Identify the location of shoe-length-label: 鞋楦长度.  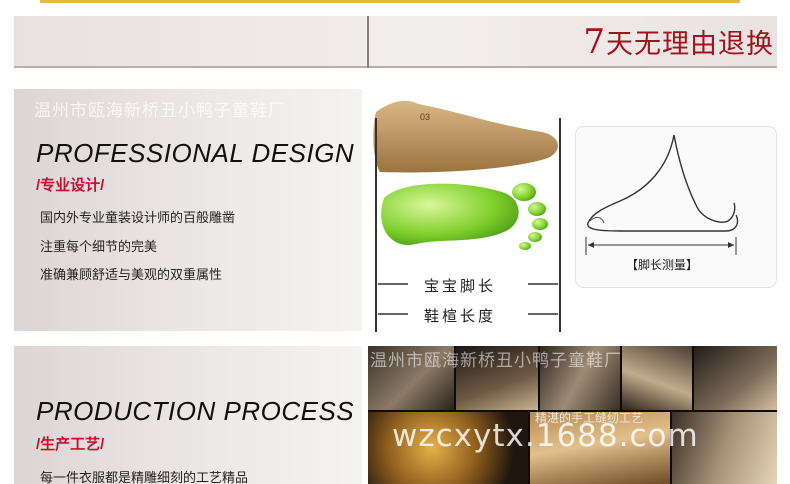
(460, 316).